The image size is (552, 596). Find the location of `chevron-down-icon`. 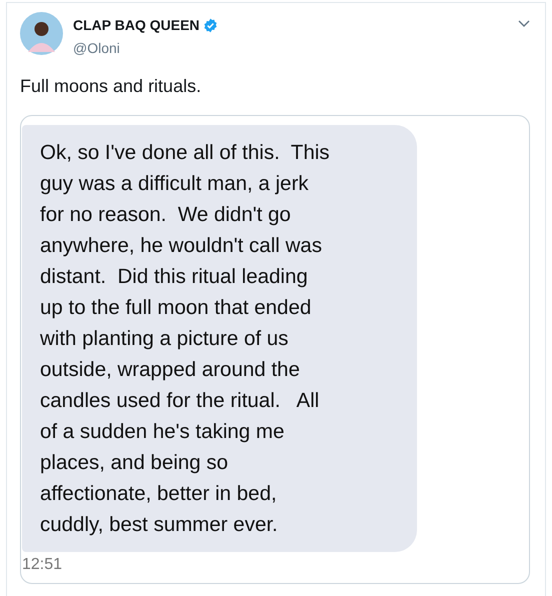

chevron-down-icon is located at coordinates (524, 24).